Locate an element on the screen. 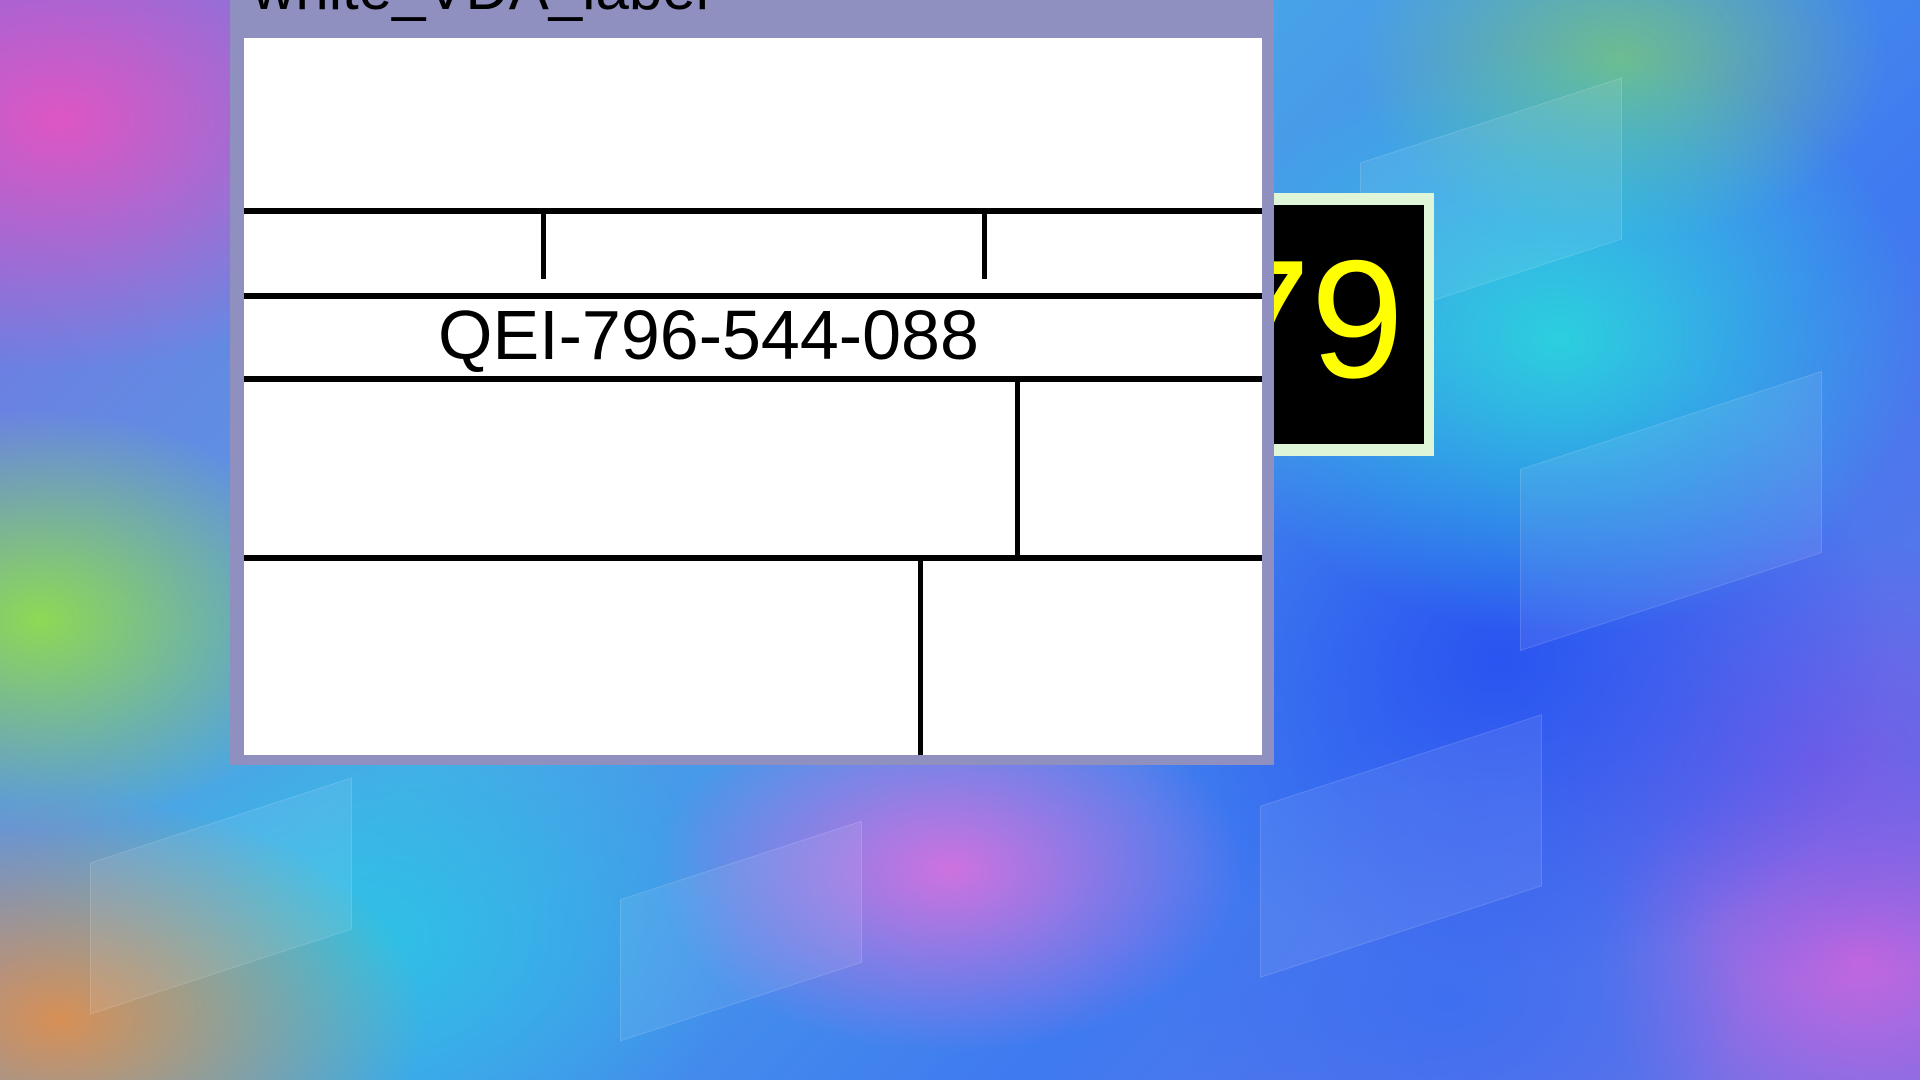 The height and width of the screenshot is (1080, 1920). window-title: white_VDA_label is located at coordinates (480, 12).